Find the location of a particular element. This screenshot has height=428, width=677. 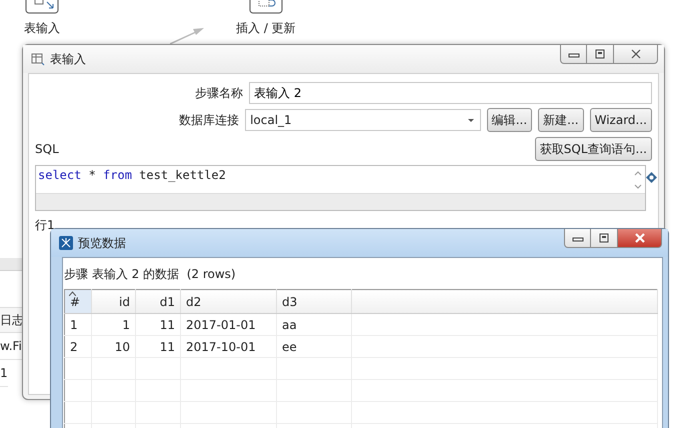

cursor-position: 行1 is located at coordinates (45, 225).